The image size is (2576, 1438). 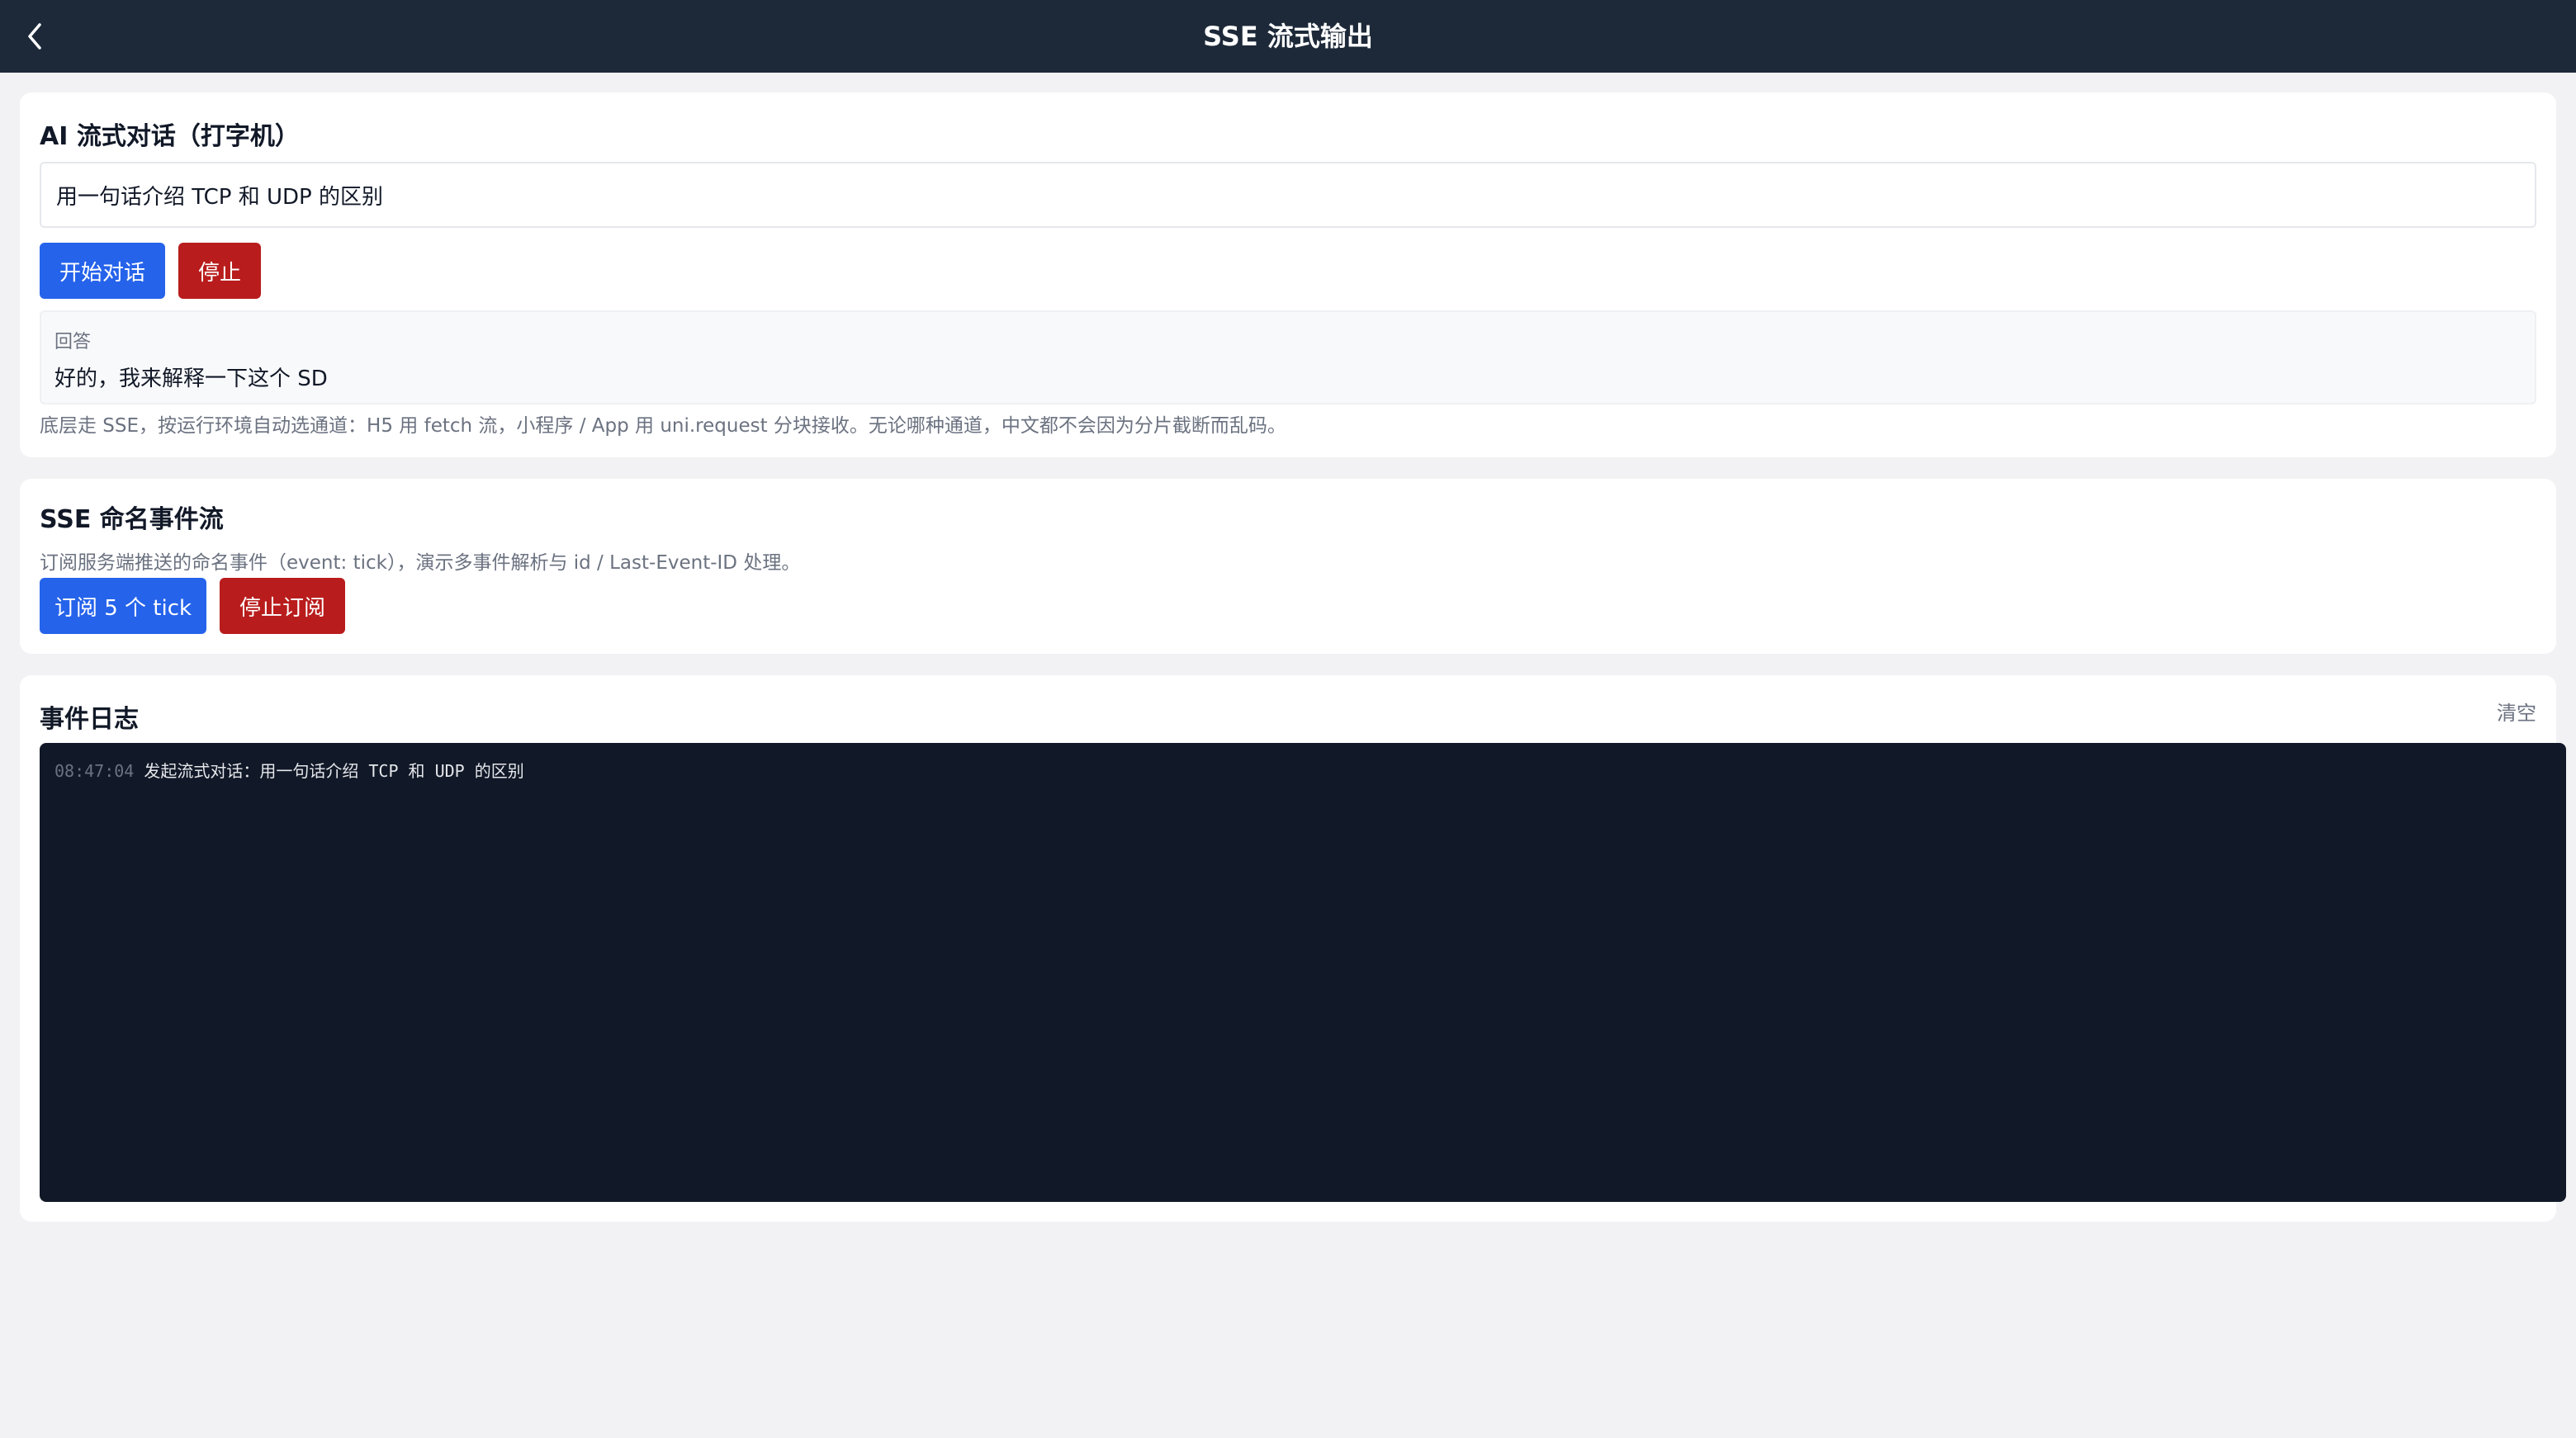 I want to click on answer-panel: 回答 好的，我来解释一下这个 SD, so click(x=1288, y=357).